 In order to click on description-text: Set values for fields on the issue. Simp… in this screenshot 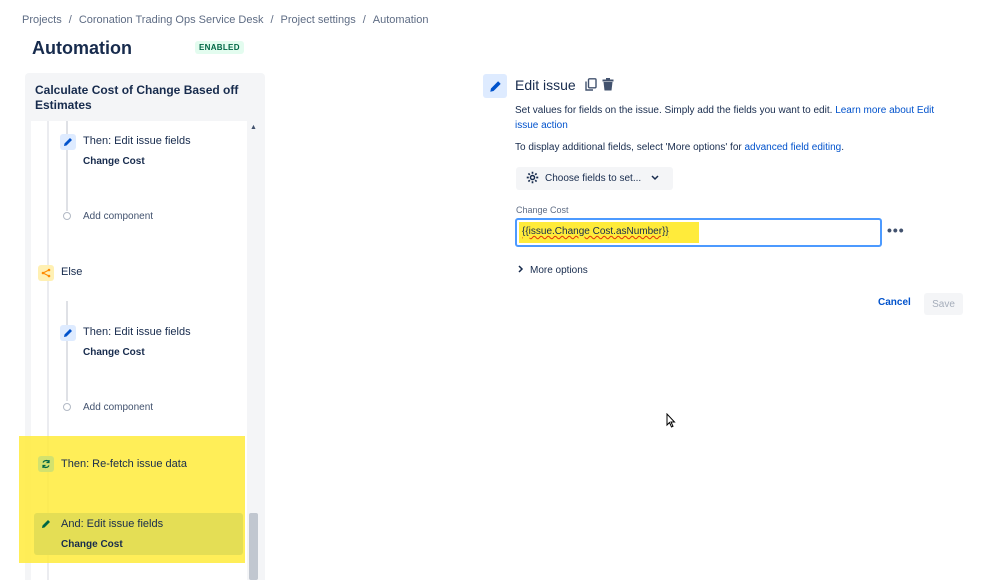, I will do `click(675, 110)`.